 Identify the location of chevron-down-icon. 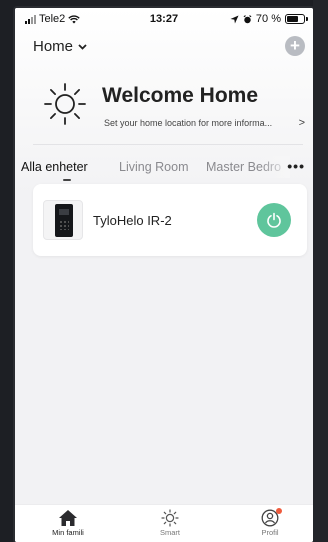
(82, 46).